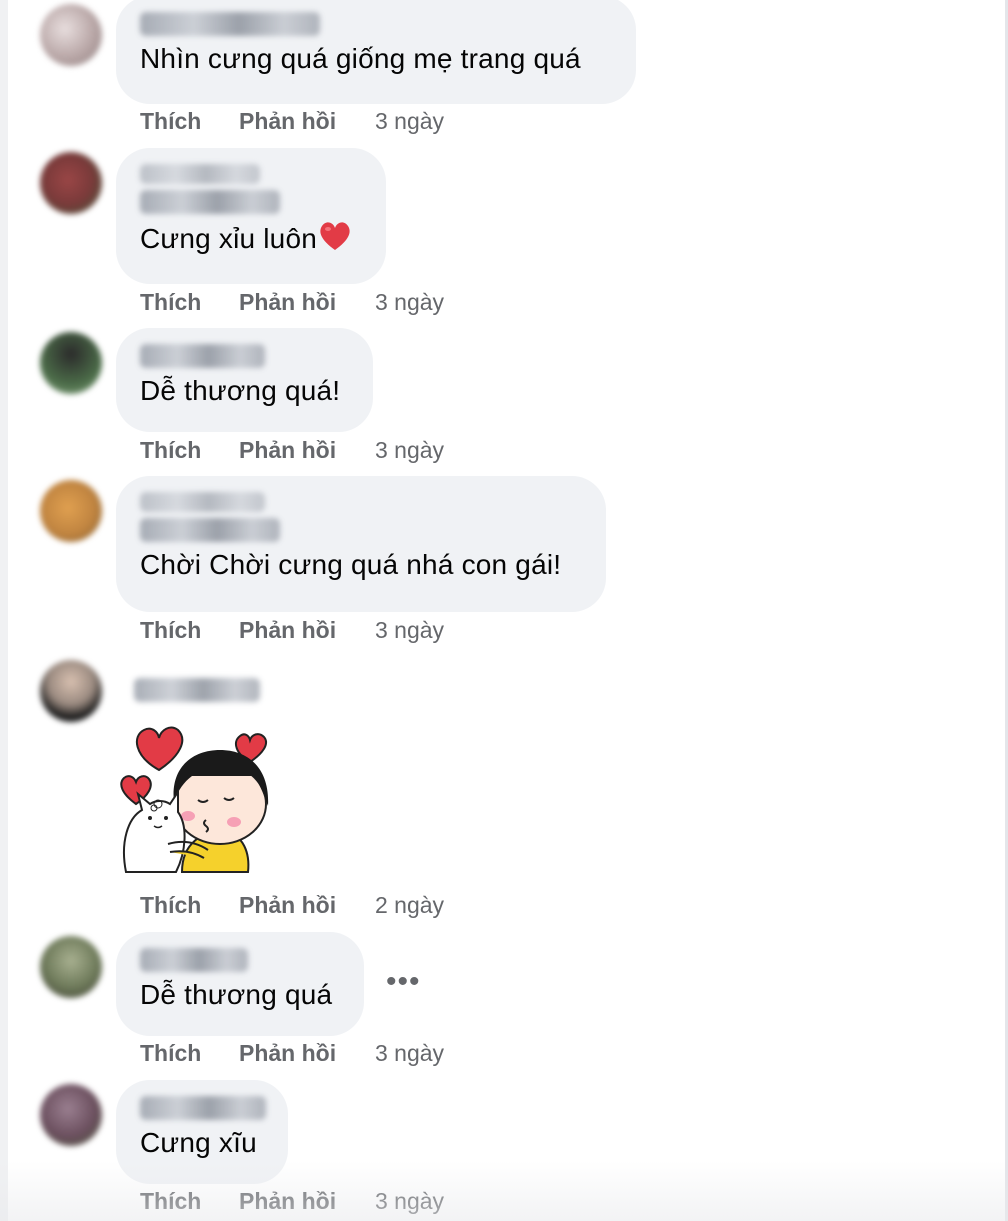  I want to click on comment-text: Nhìn cưng quá giống mẹ trang quá, so click(360, 58).